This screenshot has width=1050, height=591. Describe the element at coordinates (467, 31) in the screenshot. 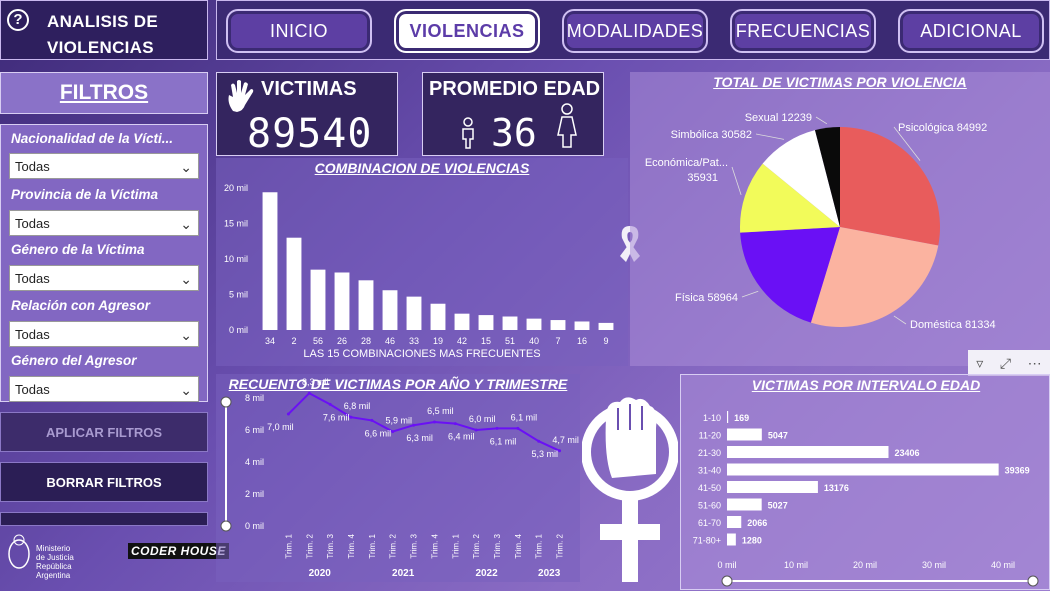

I see `tab-violencias: VIOLENCIAS` at that location.